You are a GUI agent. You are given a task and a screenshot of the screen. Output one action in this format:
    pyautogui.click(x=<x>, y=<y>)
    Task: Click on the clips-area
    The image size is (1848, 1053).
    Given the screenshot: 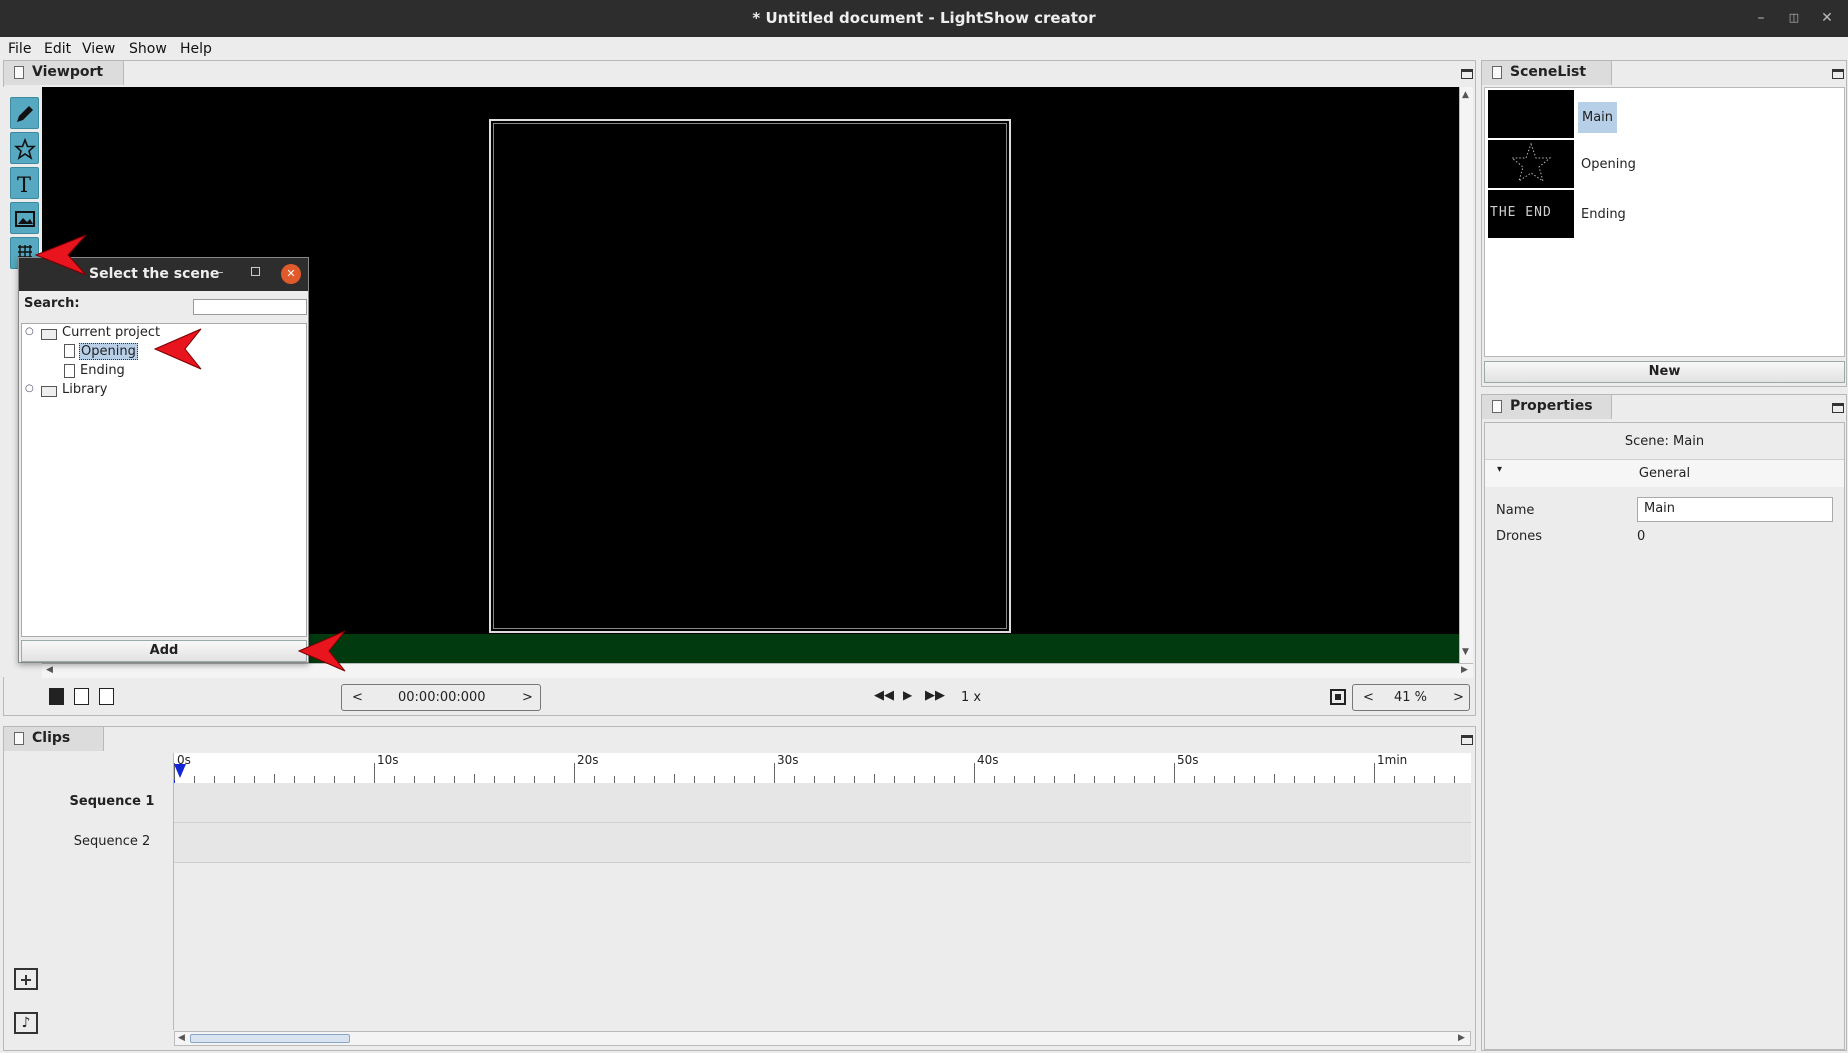 What is the action you would take?
    pyautogui.click(x=822, y=947)
    